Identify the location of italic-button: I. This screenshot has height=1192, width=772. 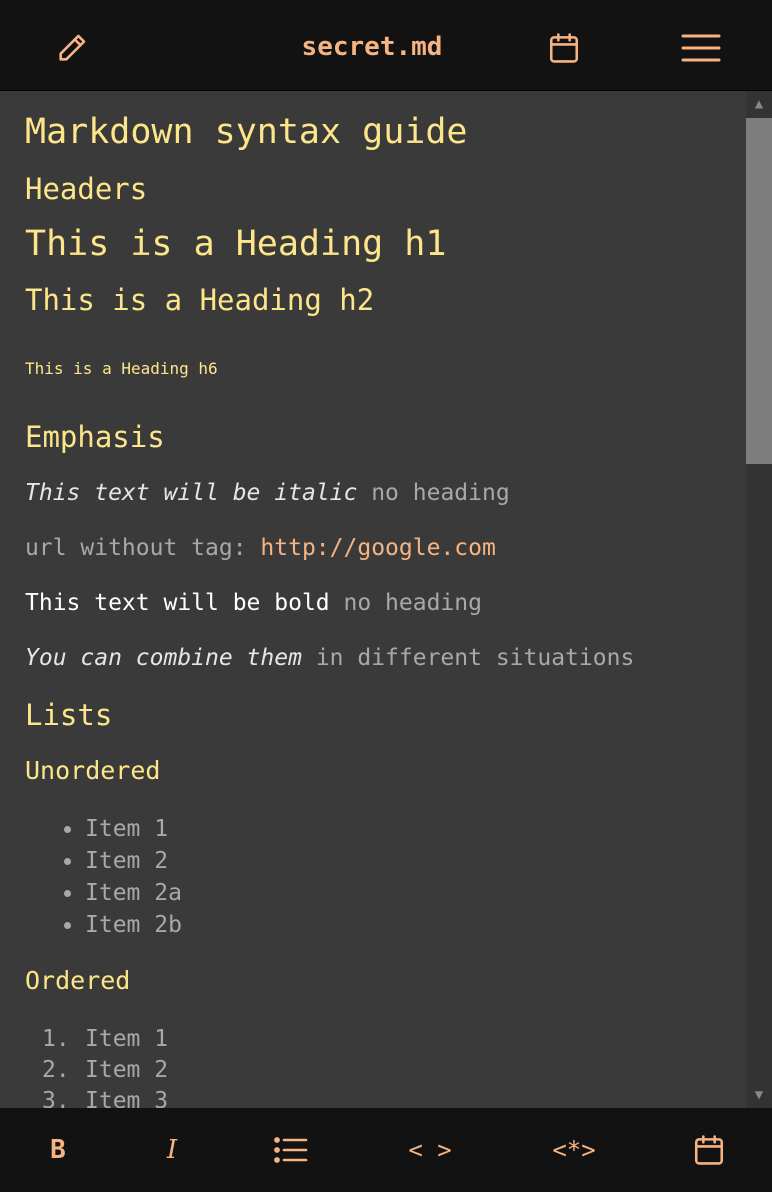
(172, 1150).